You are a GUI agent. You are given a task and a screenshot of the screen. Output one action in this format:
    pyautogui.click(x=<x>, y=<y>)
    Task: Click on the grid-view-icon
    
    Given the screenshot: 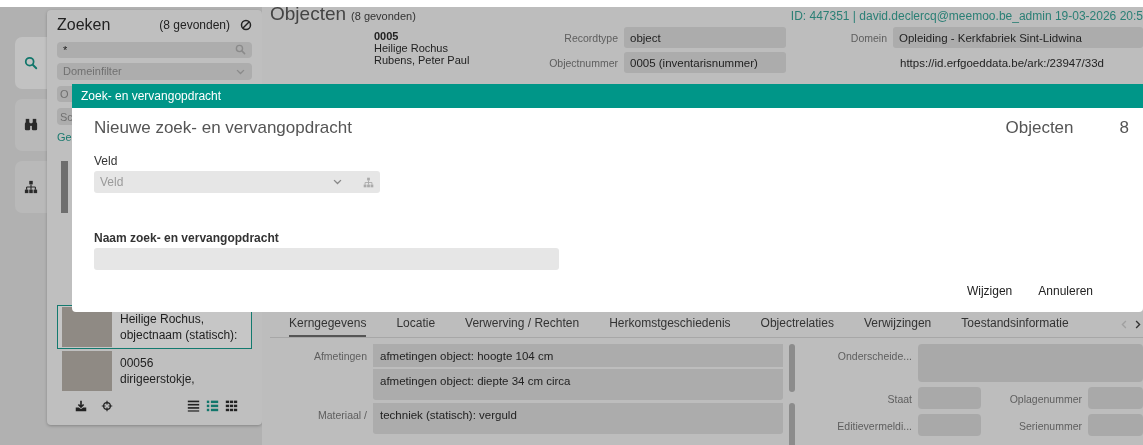 What is the action you would take?
    pyautogui.click(x=231, y=406)
    